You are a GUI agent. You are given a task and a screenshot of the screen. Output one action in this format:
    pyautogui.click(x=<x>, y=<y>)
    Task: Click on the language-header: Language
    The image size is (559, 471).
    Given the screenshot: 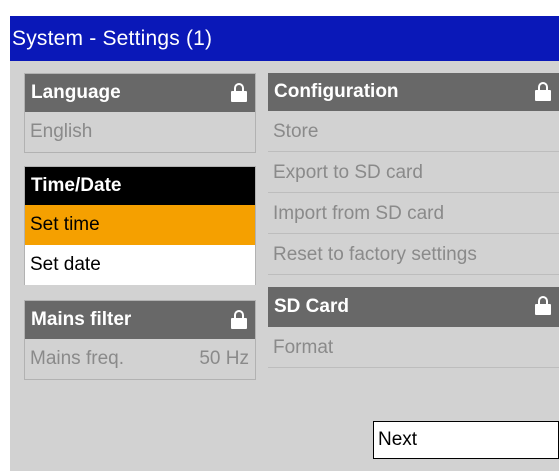 What is the action you would take?
    pyautogui.click(x=140, y=93)
    